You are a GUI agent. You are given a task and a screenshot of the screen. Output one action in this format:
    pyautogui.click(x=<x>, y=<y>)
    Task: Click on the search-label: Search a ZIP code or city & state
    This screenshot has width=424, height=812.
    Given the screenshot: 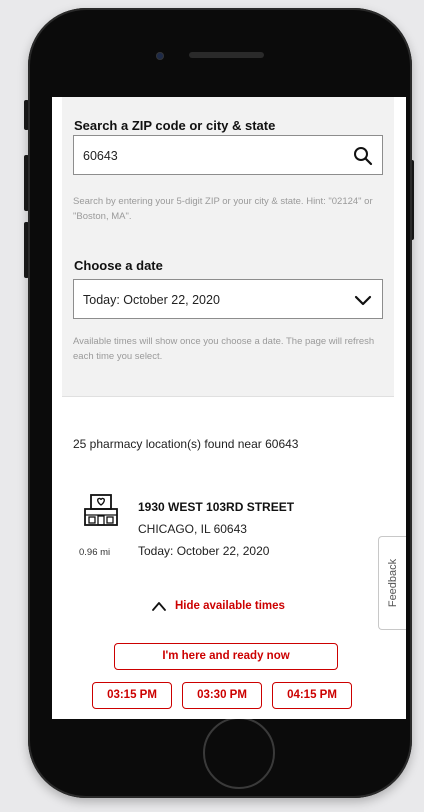 What is the action you would take?
    pyautogui.click(x=175, y=125)
    